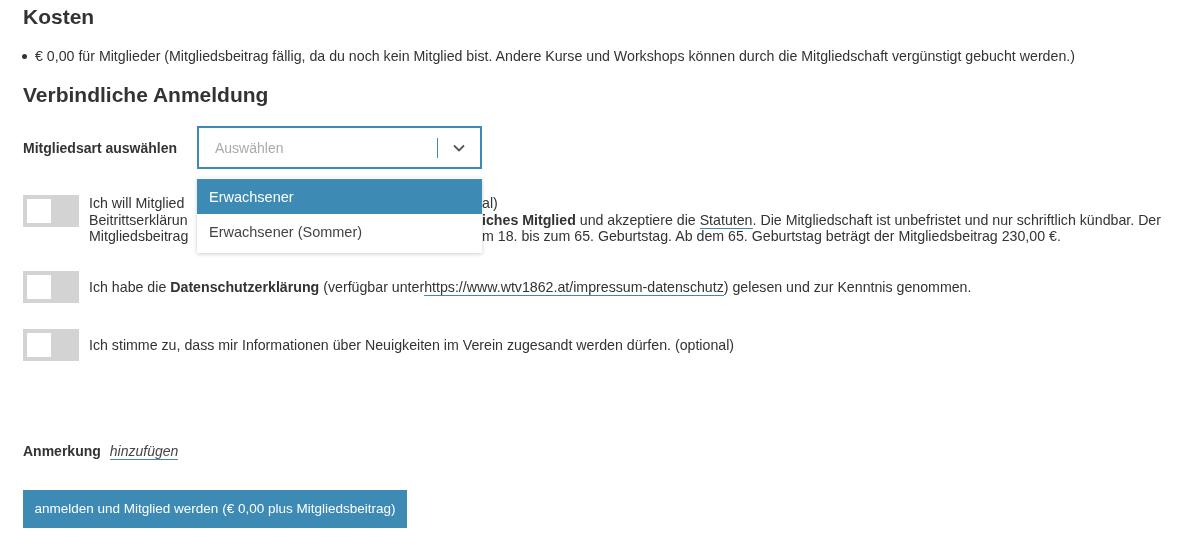 The image size is (1200, 554). Describe the element at coordinates (146, 95) in the screenshot. I see `section-heading: Verbindliche Anmeldung` at that location.